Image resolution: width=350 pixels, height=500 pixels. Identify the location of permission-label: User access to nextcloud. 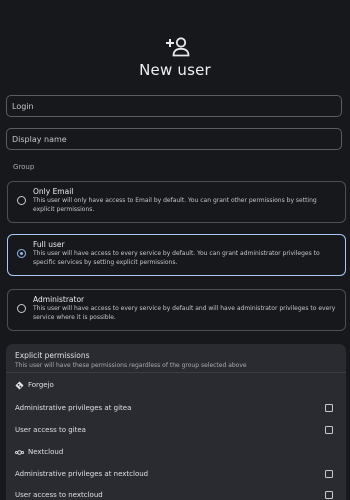
(59, 495).